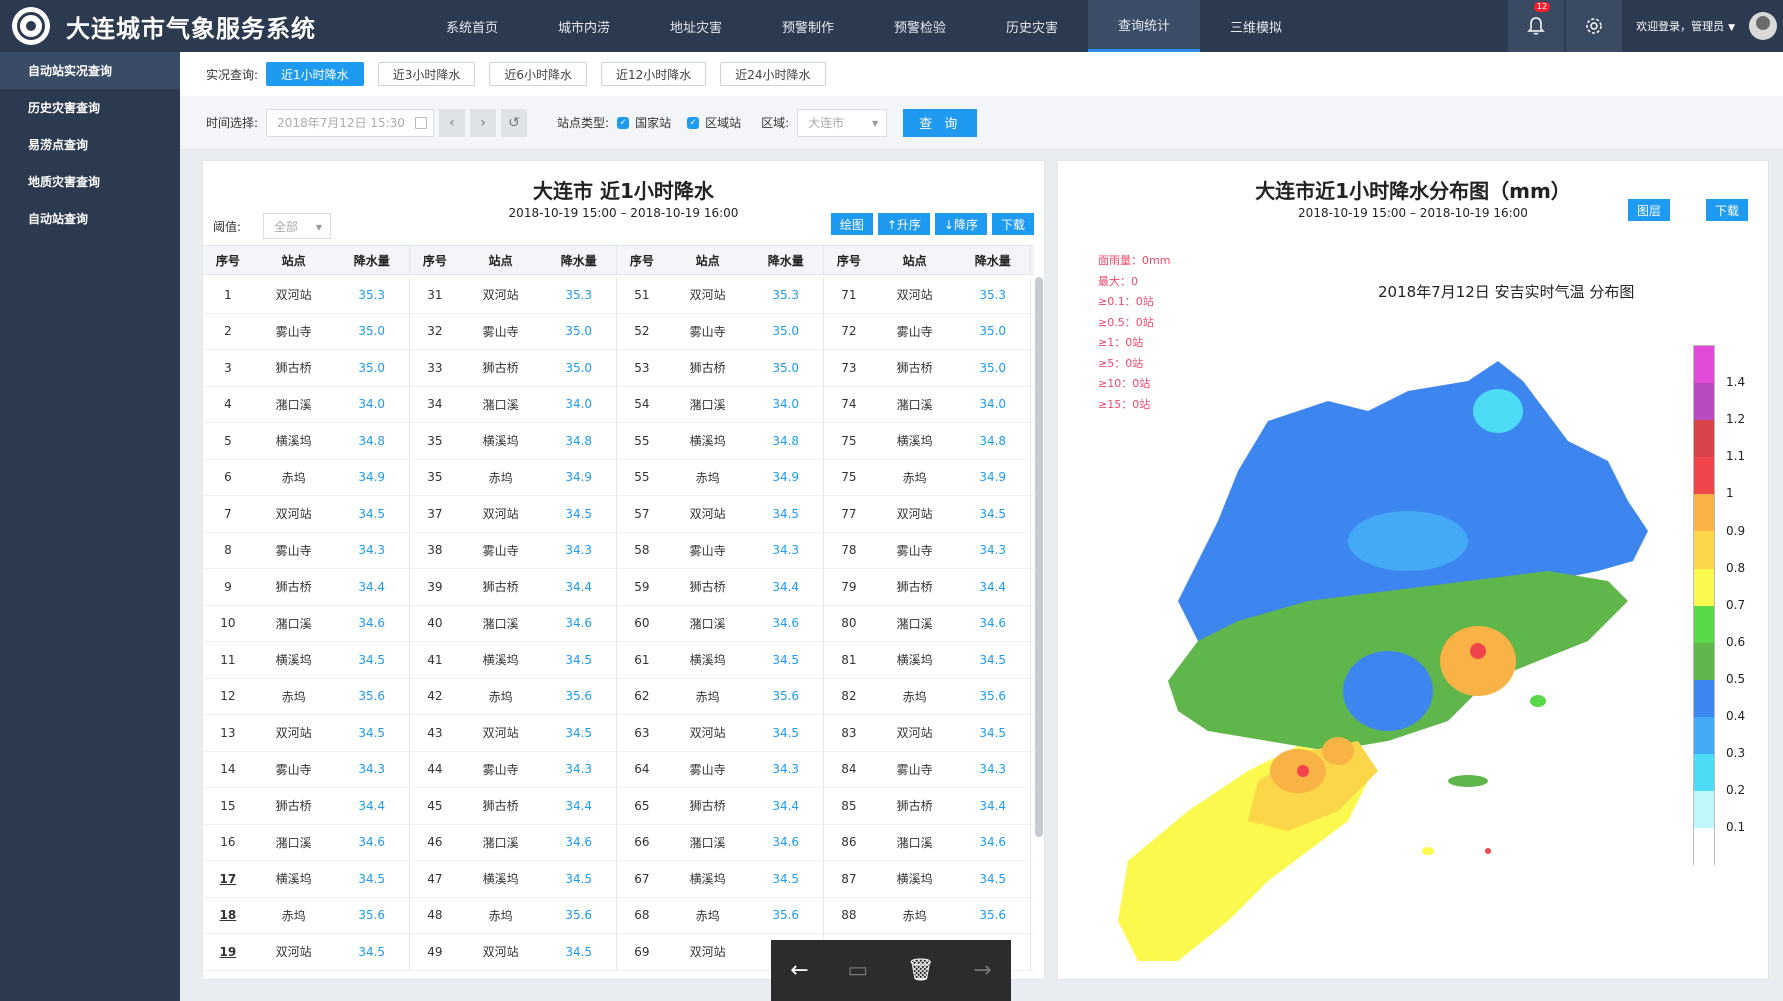  Describe the element at coordinates (315, 74) in the screenshot. I see `query-range-button-0: 近1小时降水` at that location.